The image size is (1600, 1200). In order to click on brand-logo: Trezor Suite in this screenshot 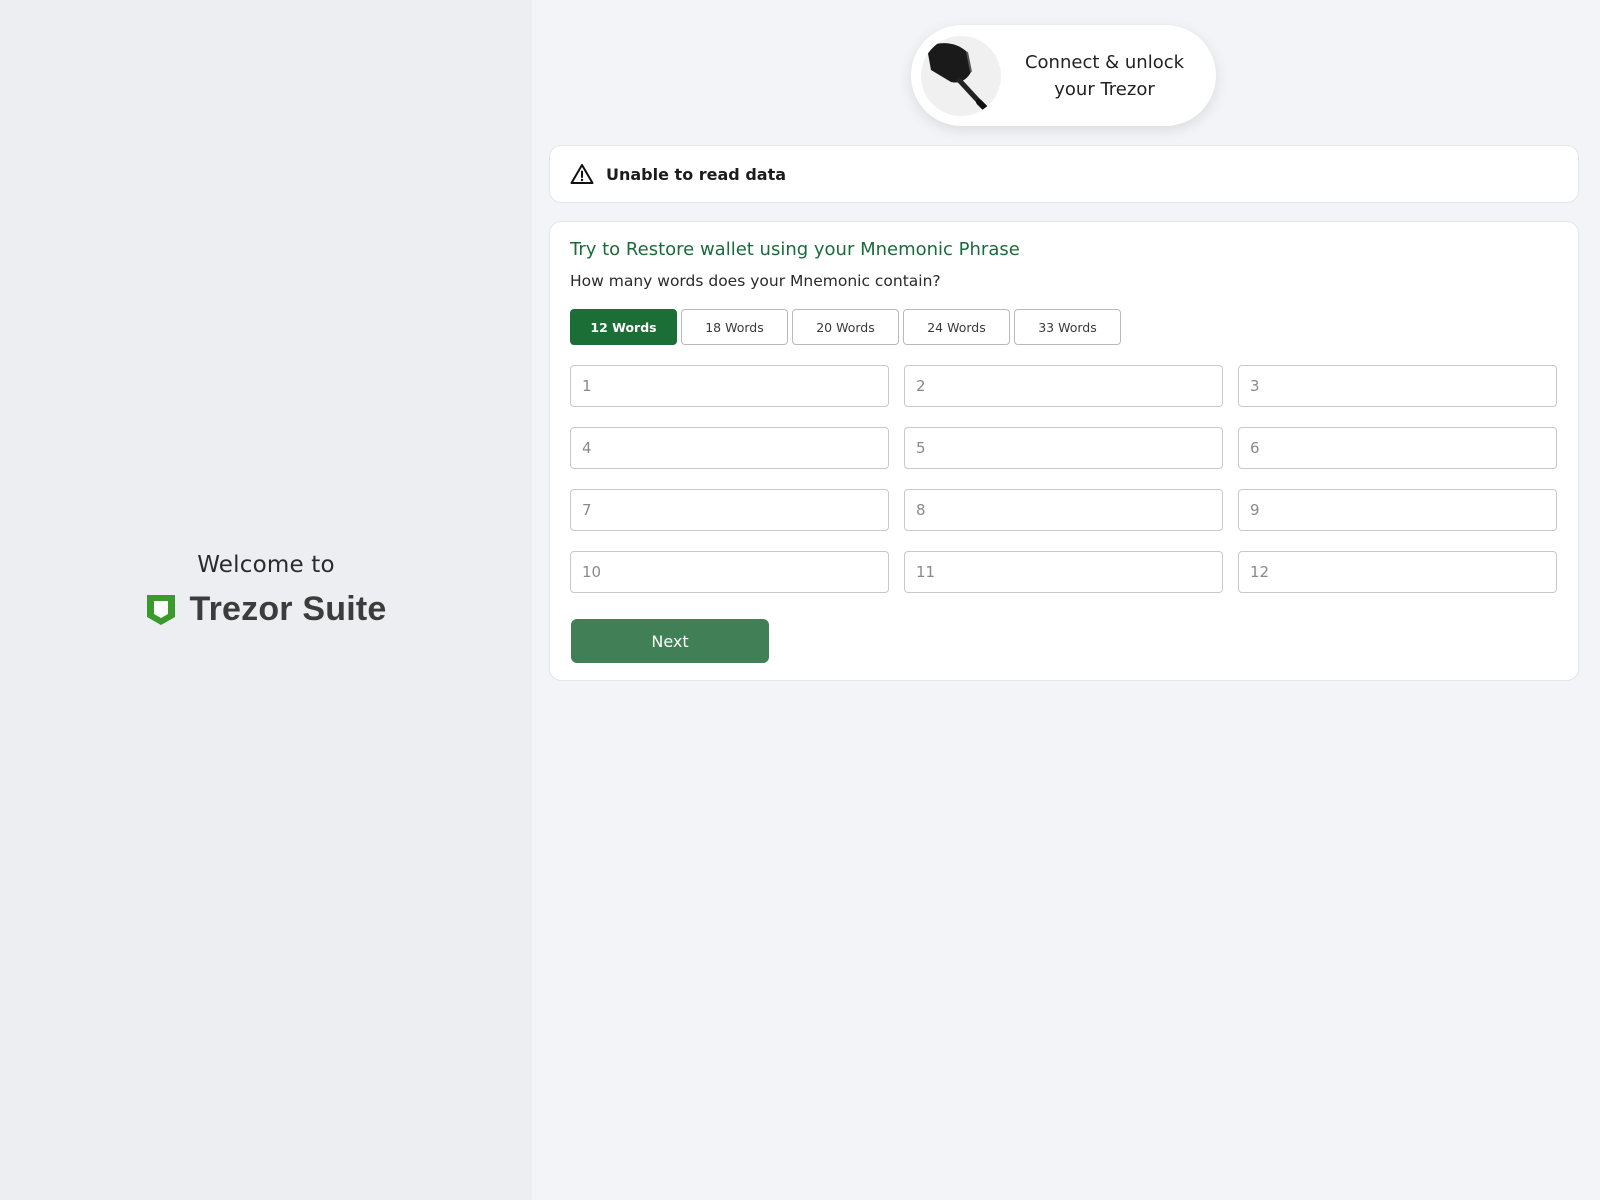, I will do `click(266, 609)`.